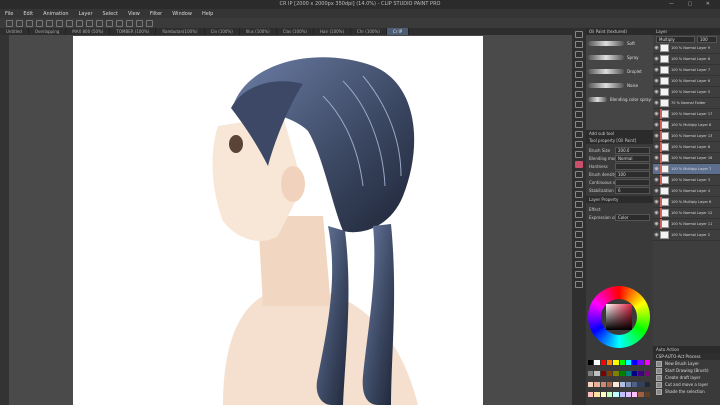 Image resolution: width=720 pixels, height=405 pixels. What do you see at coordinates (619, 85) in the screenshot?
I see `brush-item: Noise` at bounding box center [619, 85].